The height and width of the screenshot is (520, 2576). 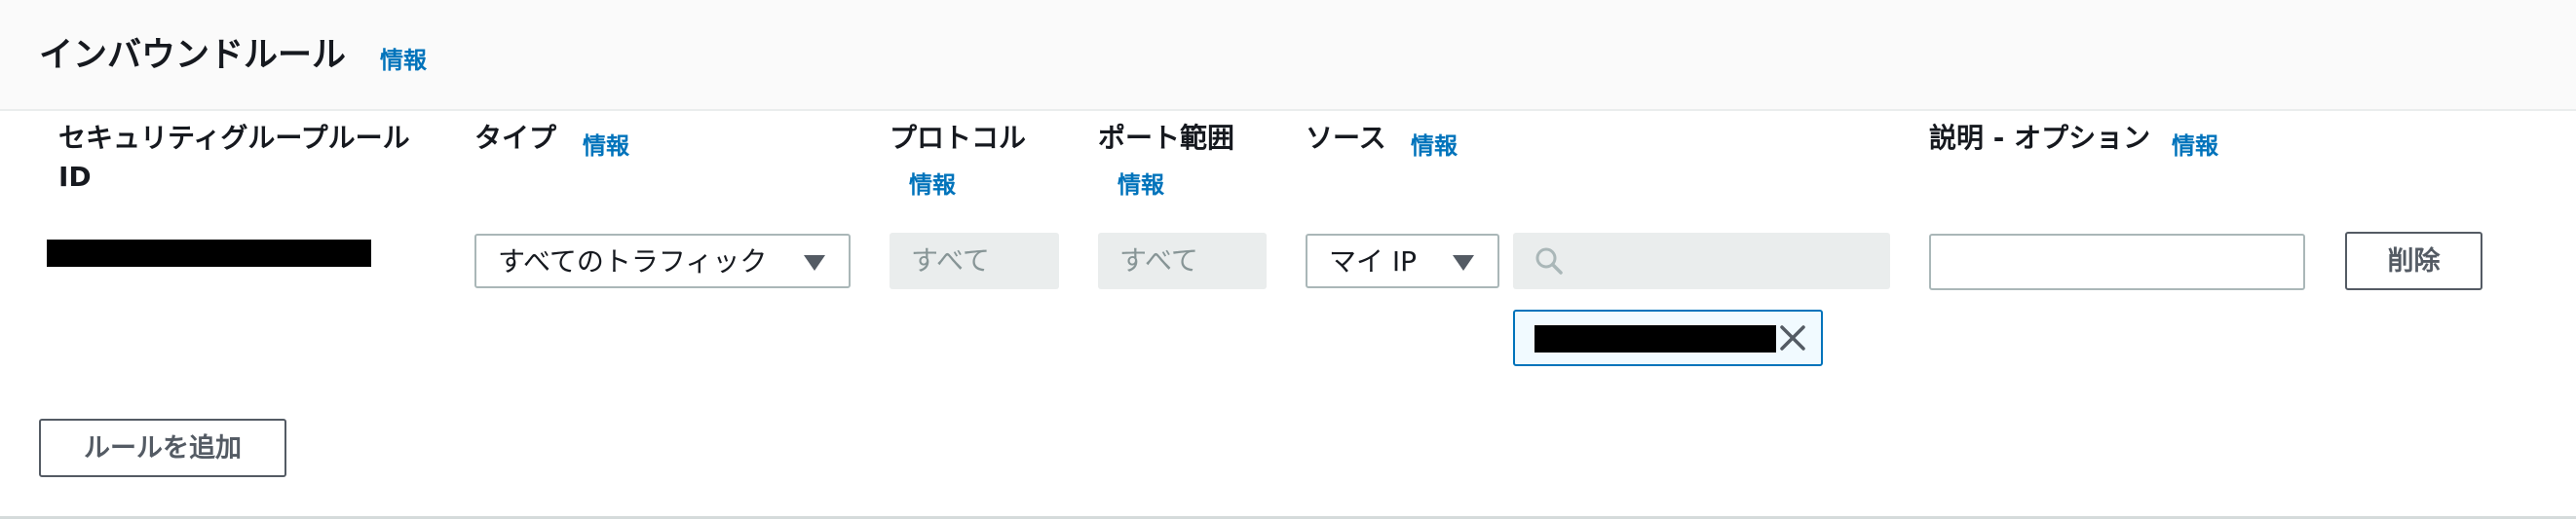 I want to click on column-header-type: タイプ, so click(x=515, y=138).